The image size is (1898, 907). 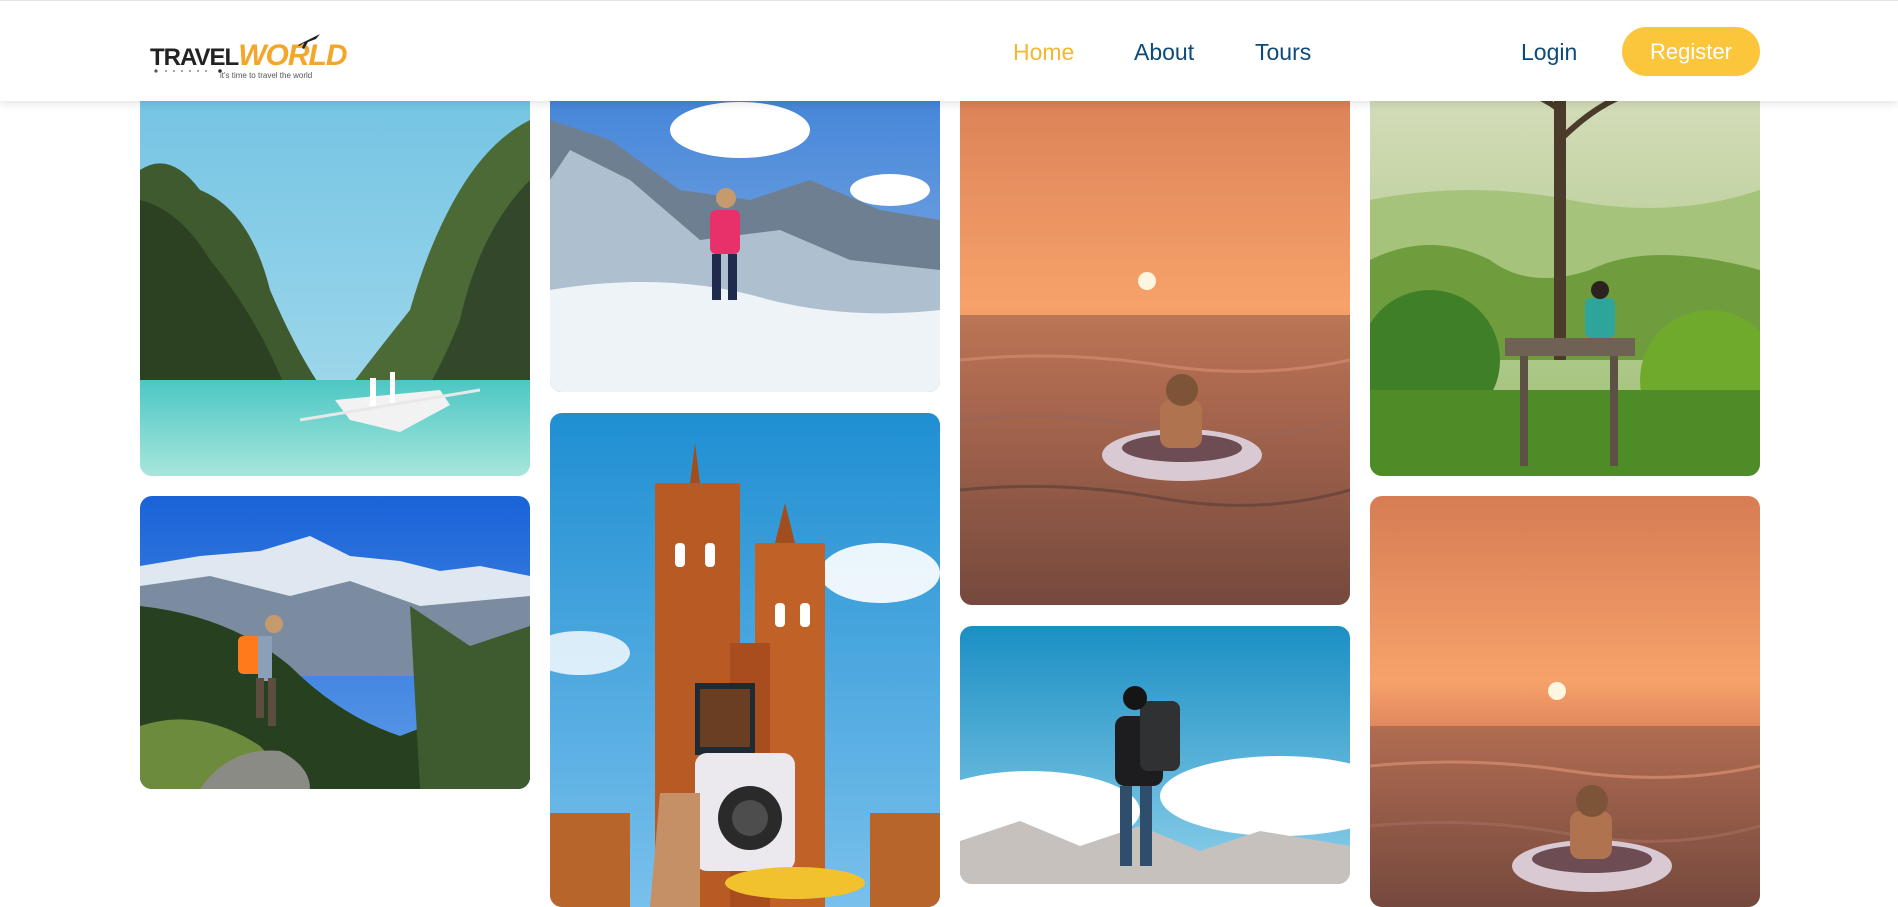 What do you see at coordinates (1155, 755) in the screenshot?
I see `backpacker-clouds-photo` at bounding box center [1155, 755].